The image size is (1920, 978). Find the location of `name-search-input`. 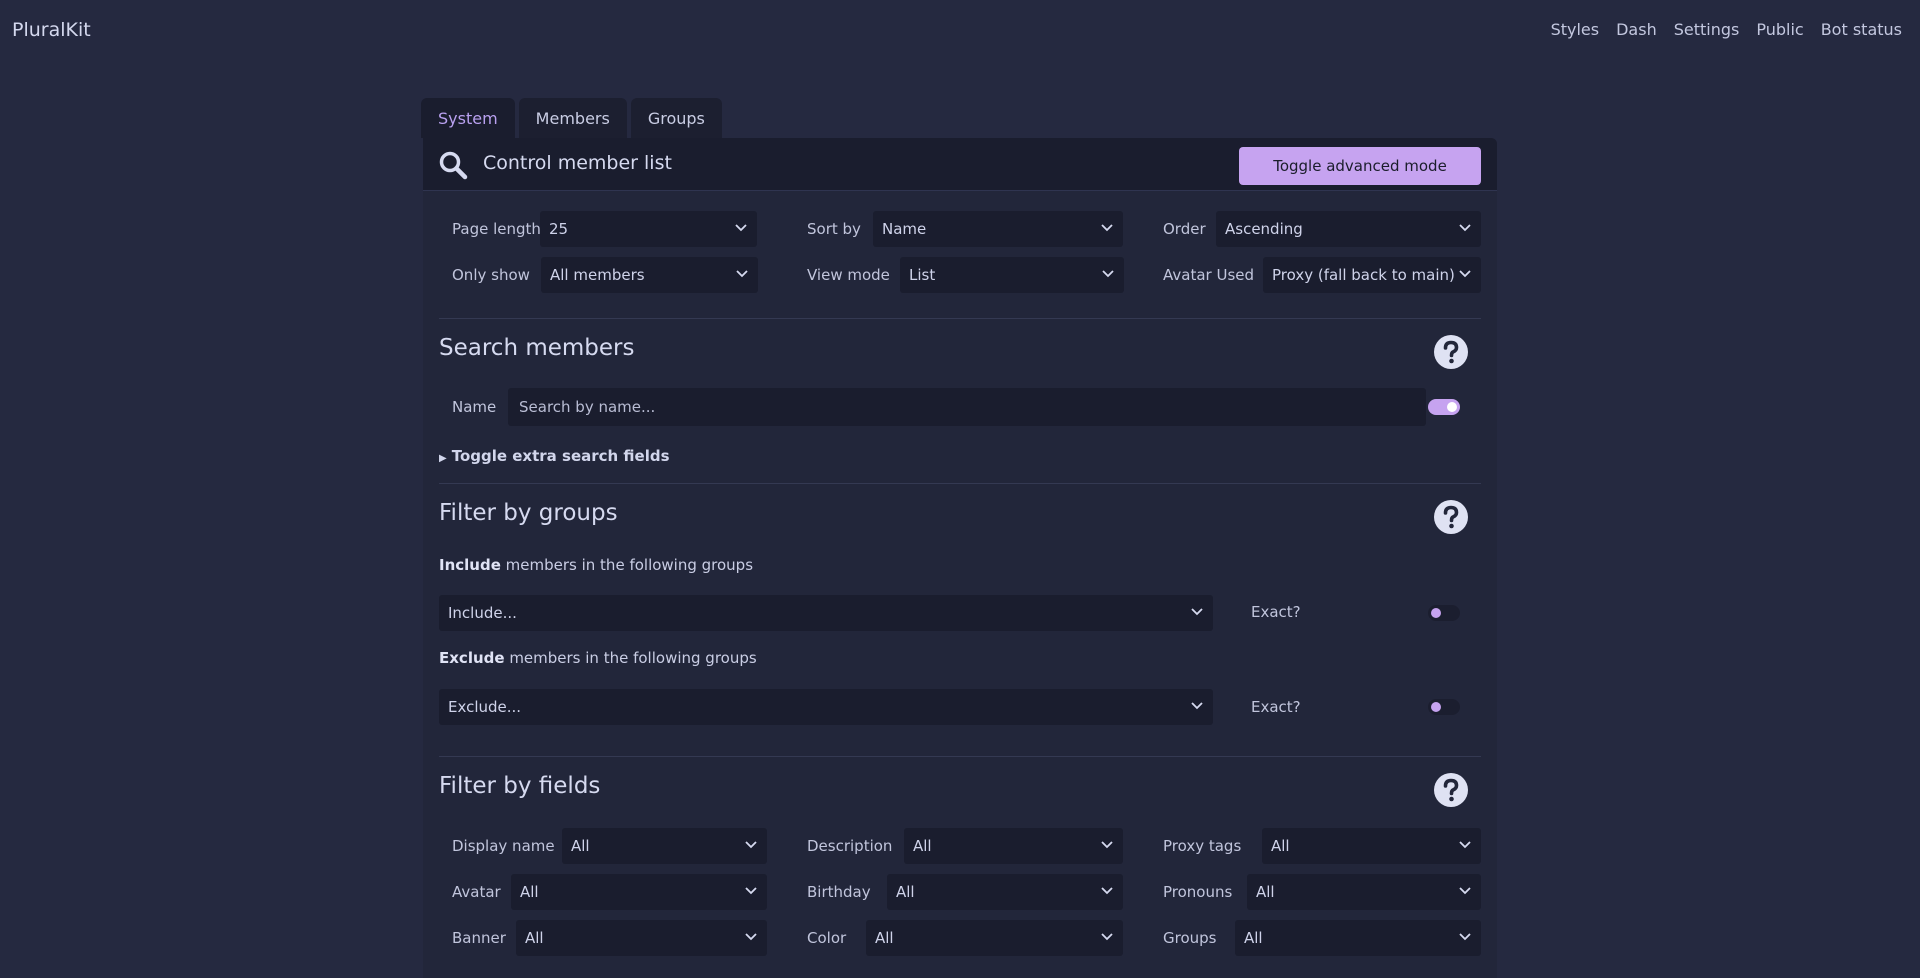

name-search-input is located at coordinates (967, 407).